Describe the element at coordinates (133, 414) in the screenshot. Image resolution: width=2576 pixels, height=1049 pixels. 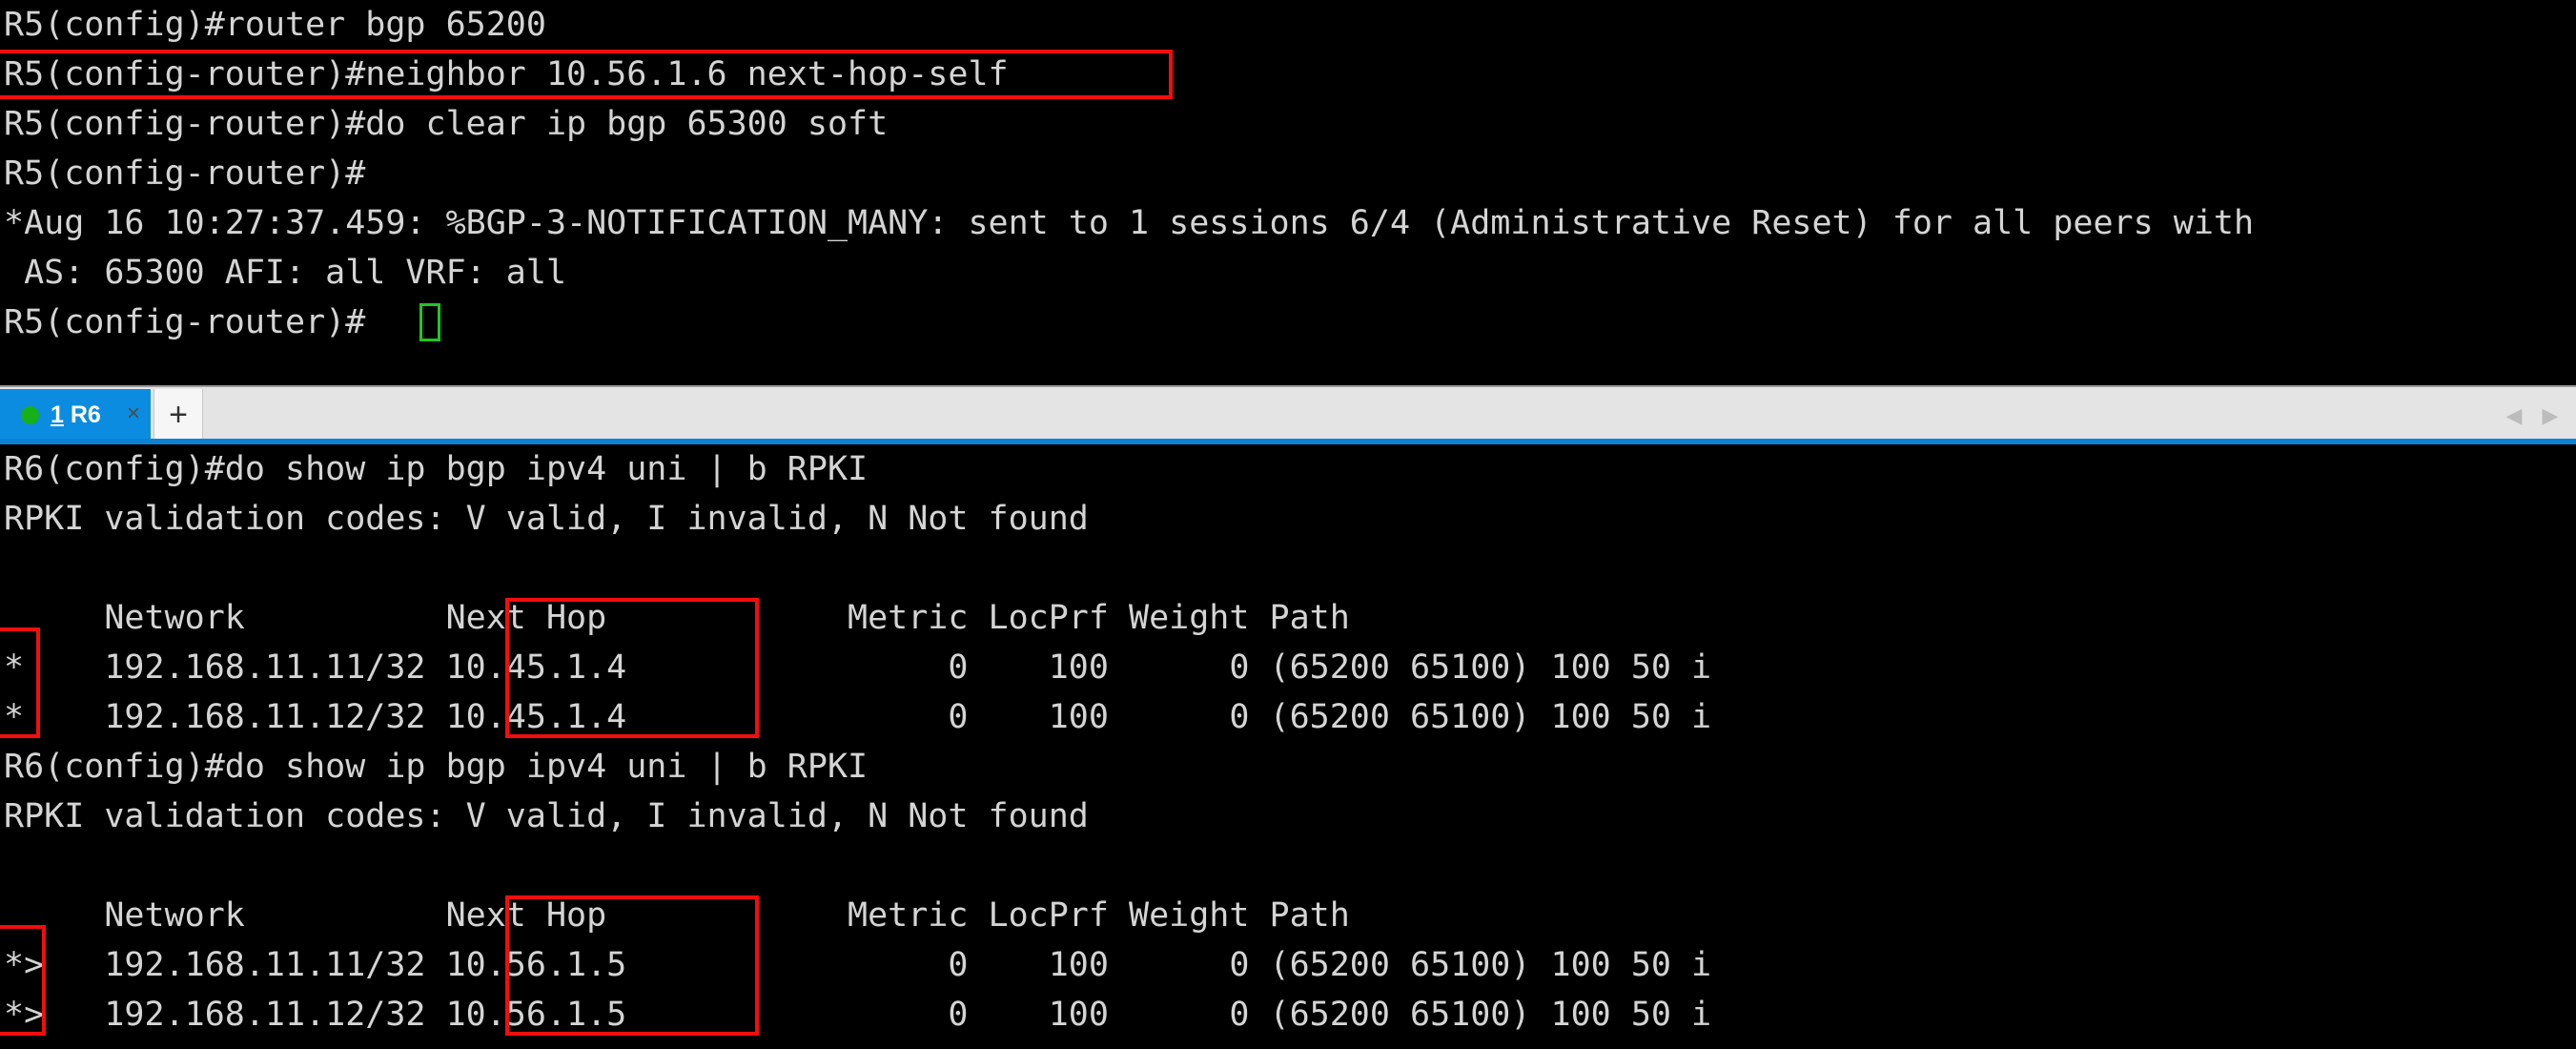
I see `tab-close-icon: ×` at that location.